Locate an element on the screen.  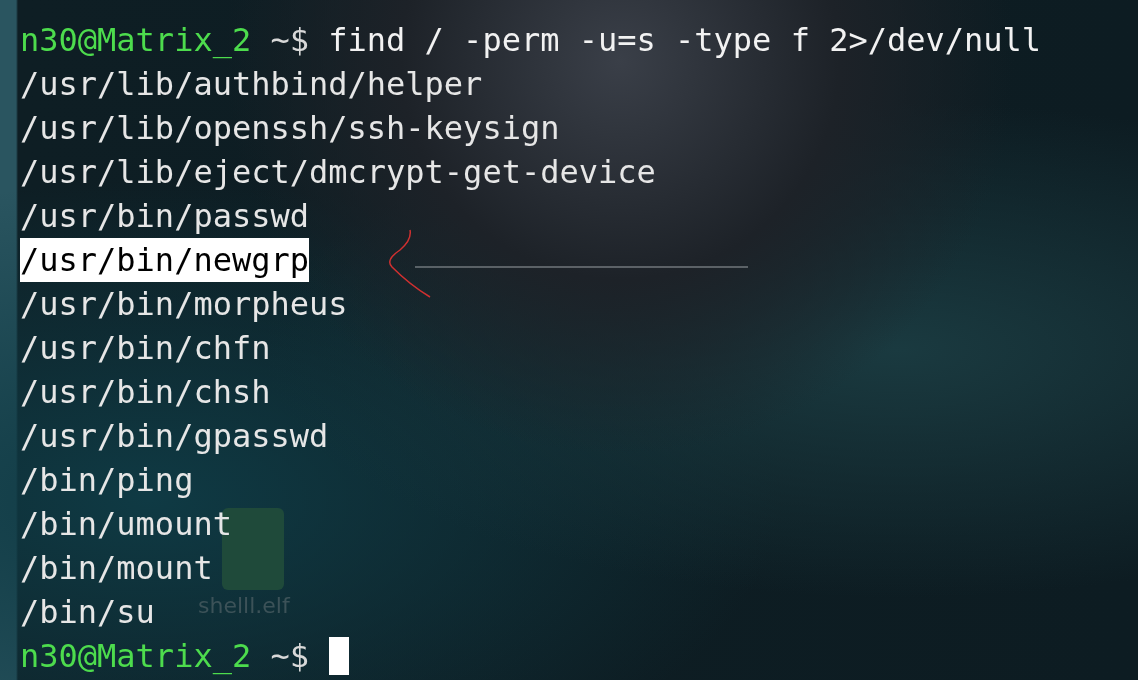
output-line: /usr/bin/passwd is located at coordinates (164, 216).